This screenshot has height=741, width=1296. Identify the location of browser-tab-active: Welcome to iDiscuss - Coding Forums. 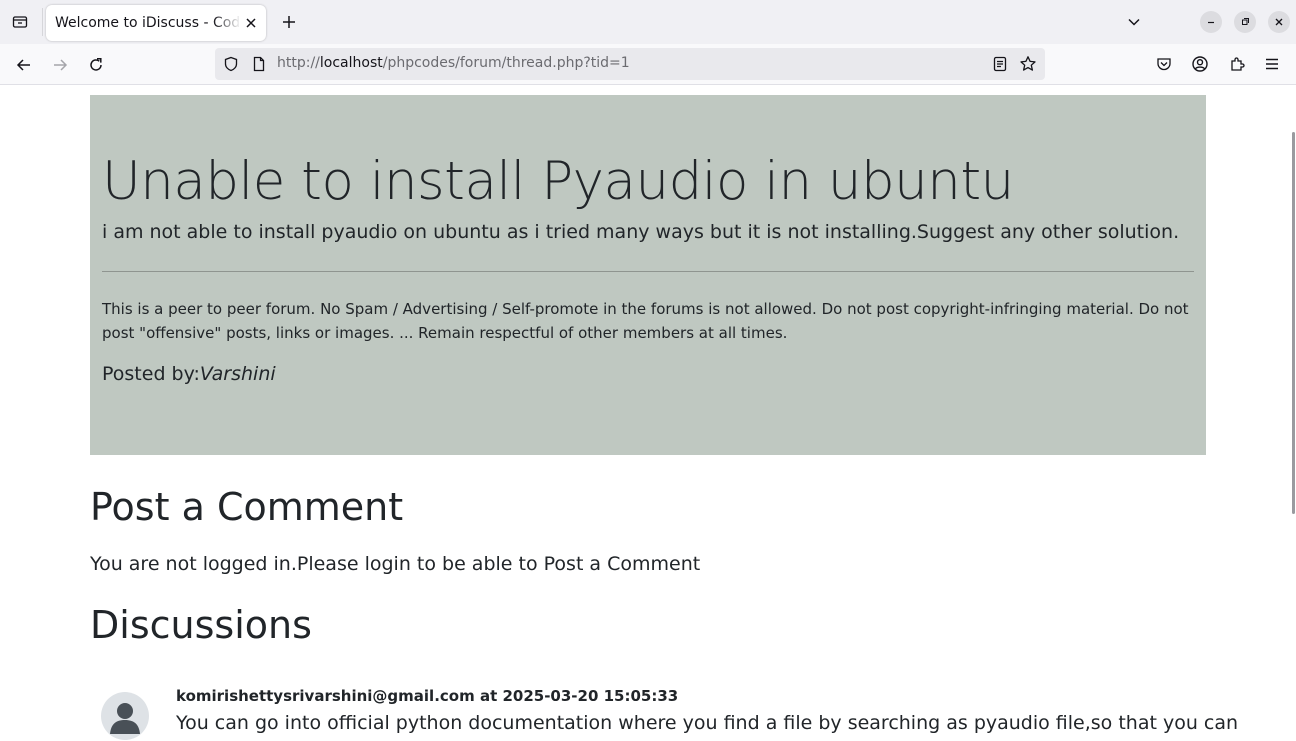
(156, 23).